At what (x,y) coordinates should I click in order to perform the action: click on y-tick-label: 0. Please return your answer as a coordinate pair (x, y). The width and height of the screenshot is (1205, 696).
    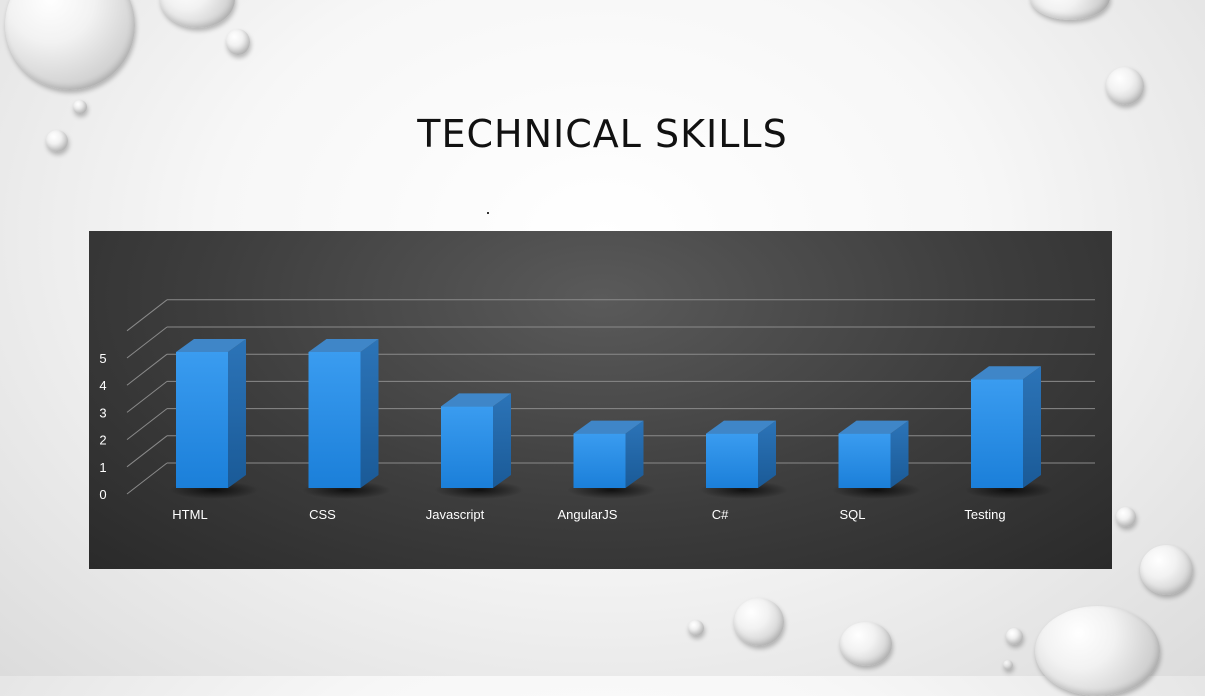
    Looking at the image, I should click on (102, 494).